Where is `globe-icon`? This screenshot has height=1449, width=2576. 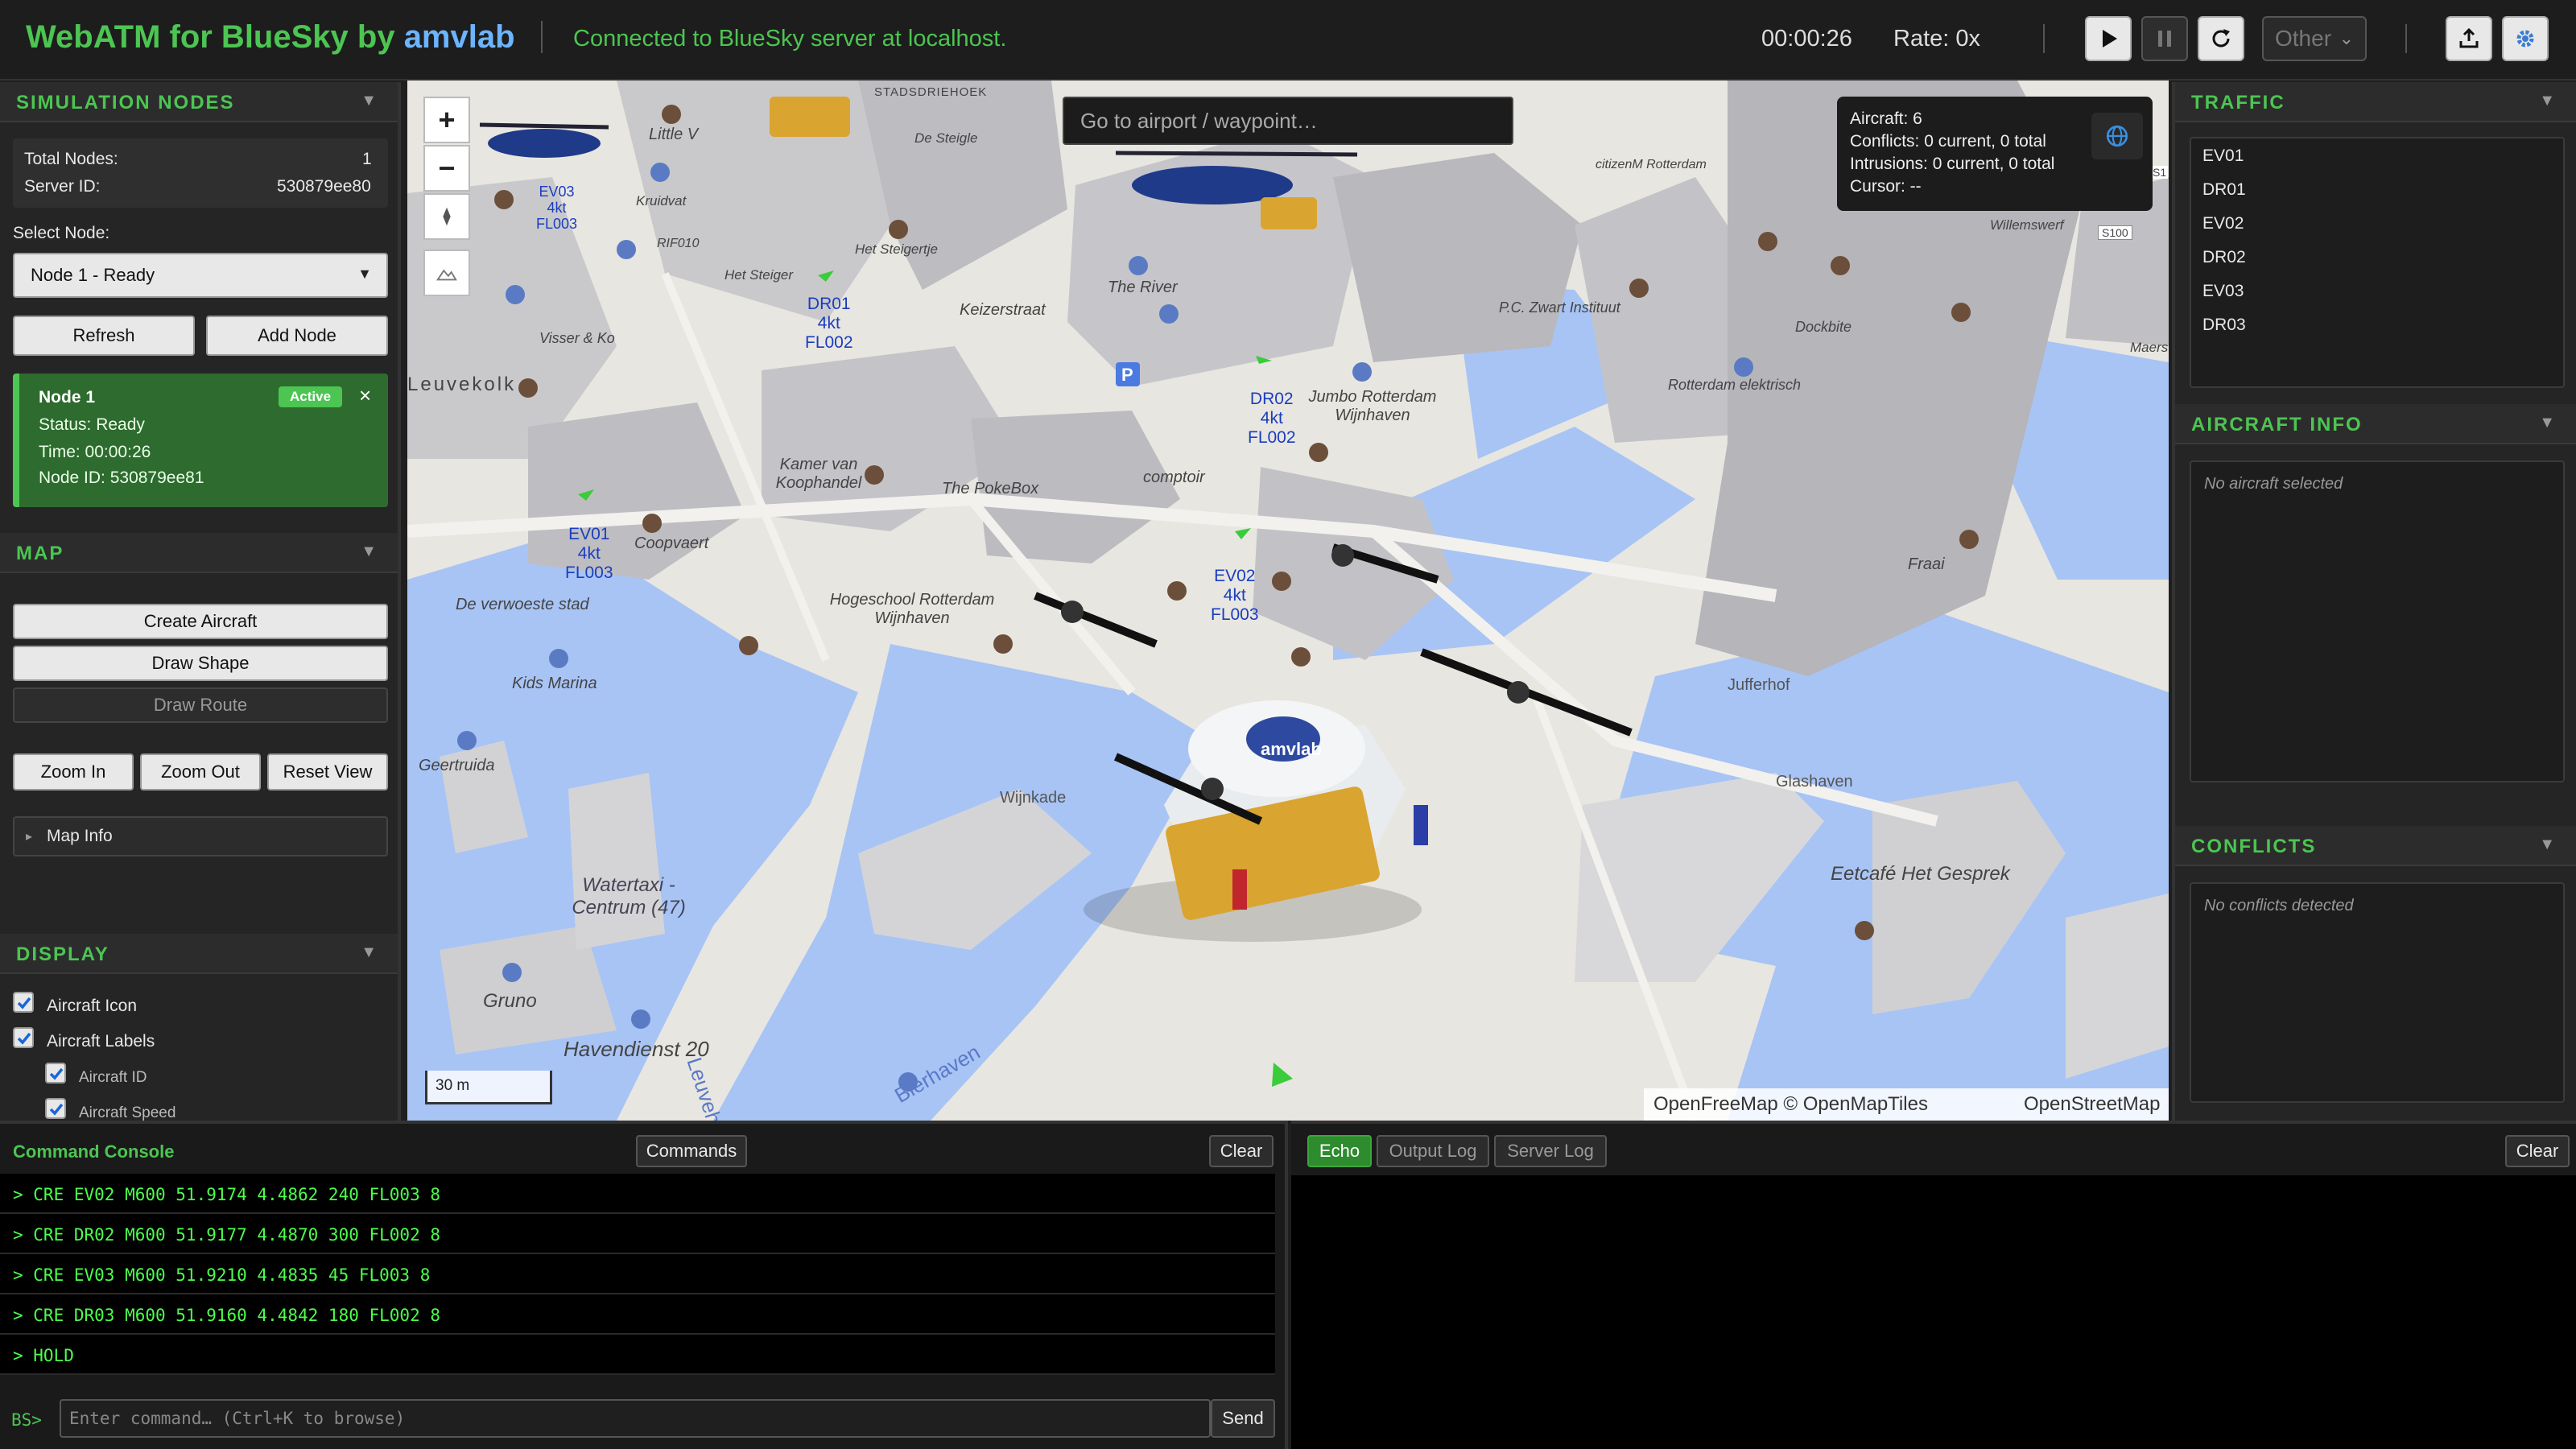 globe-icon is located at coordinates (2117, 136).